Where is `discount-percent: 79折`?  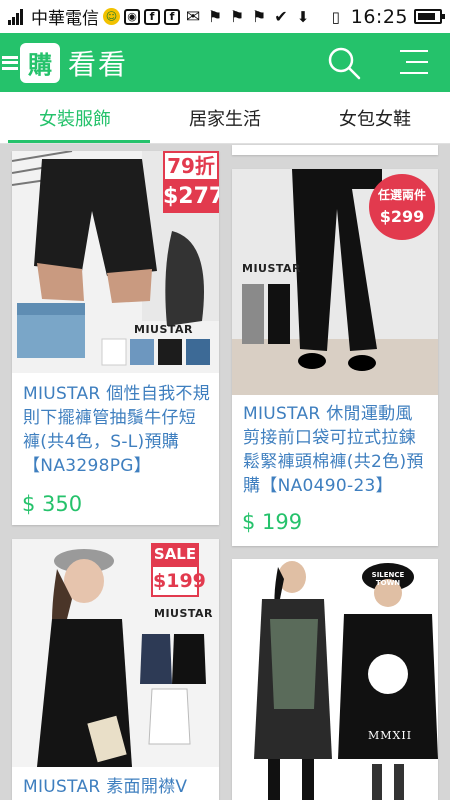
discount-percent: 79折 is located at coordinates (191, 166).